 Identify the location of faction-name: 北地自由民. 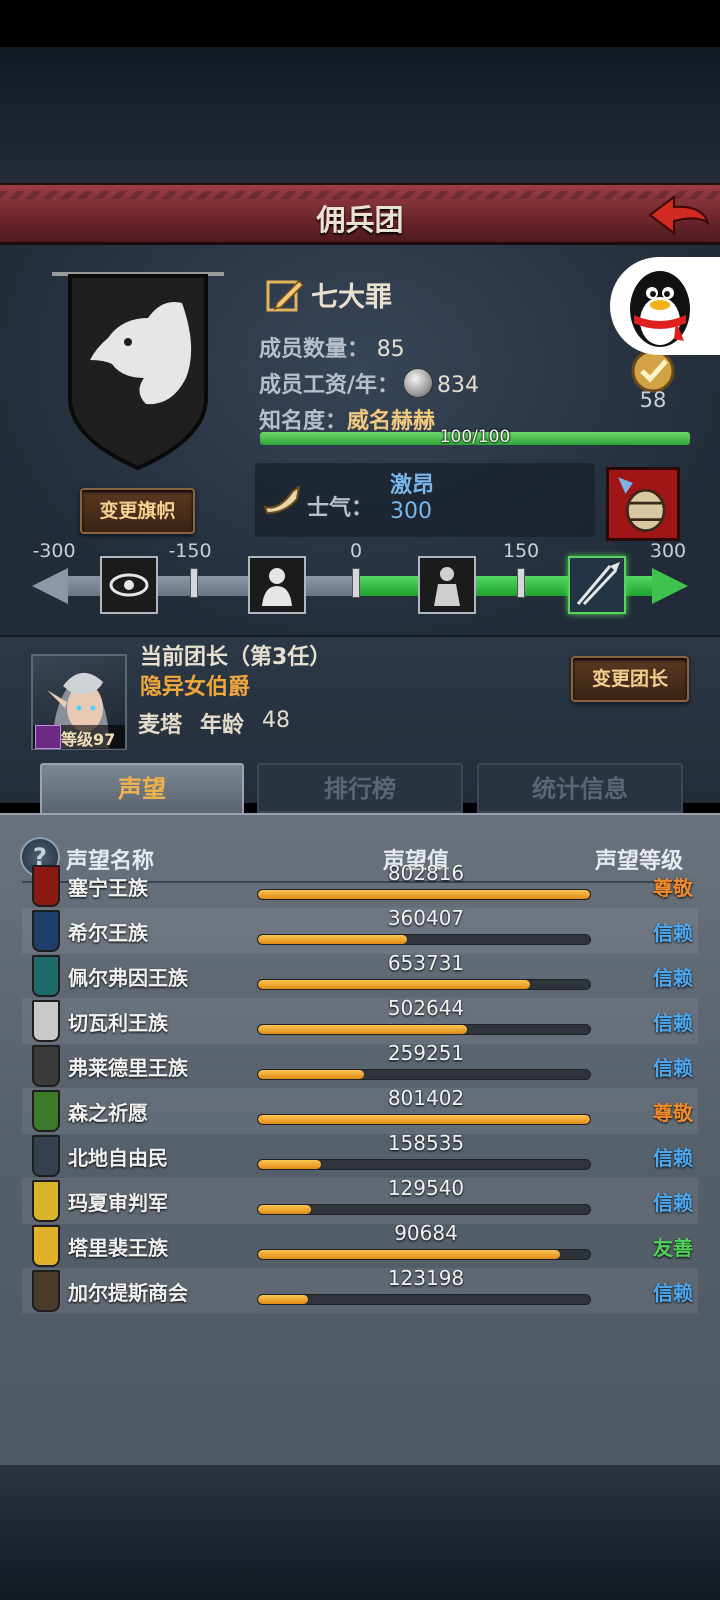
(118, 1158).